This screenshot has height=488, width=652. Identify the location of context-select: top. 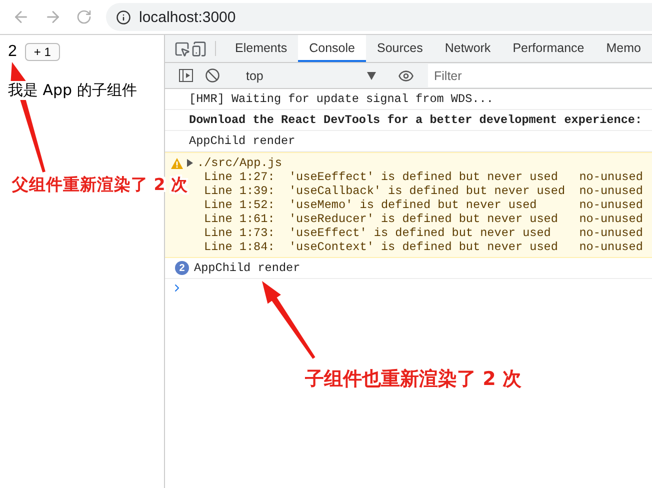
(309, 75).